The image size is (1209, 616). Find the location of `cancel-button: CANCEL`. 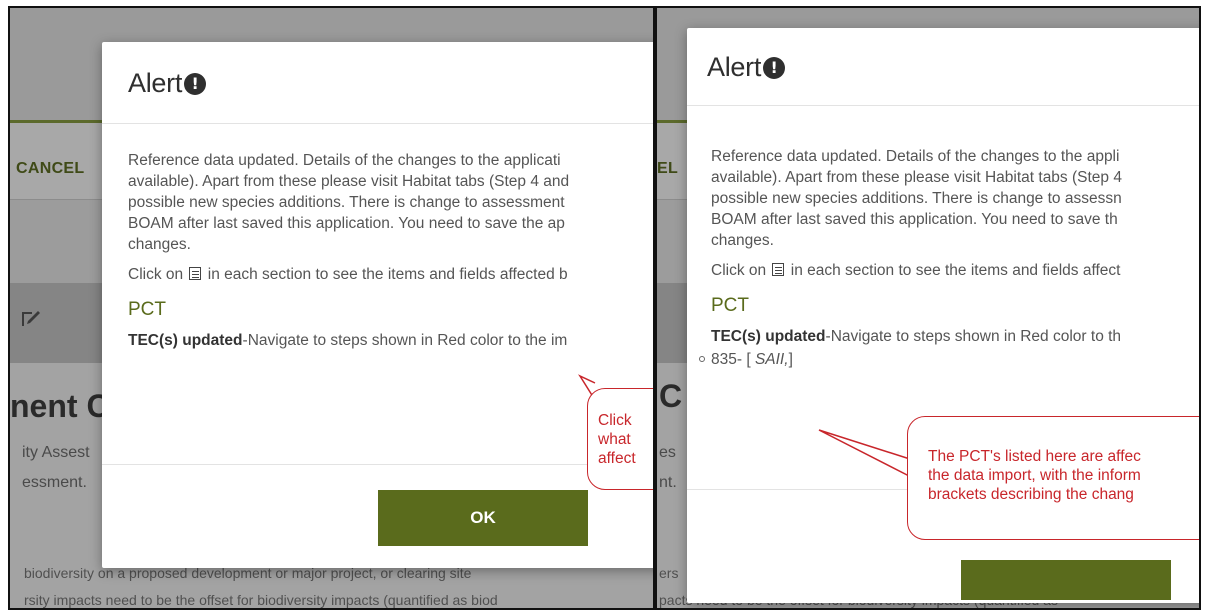

cancel-button: CANCEL is located at coordinates (50, 169).